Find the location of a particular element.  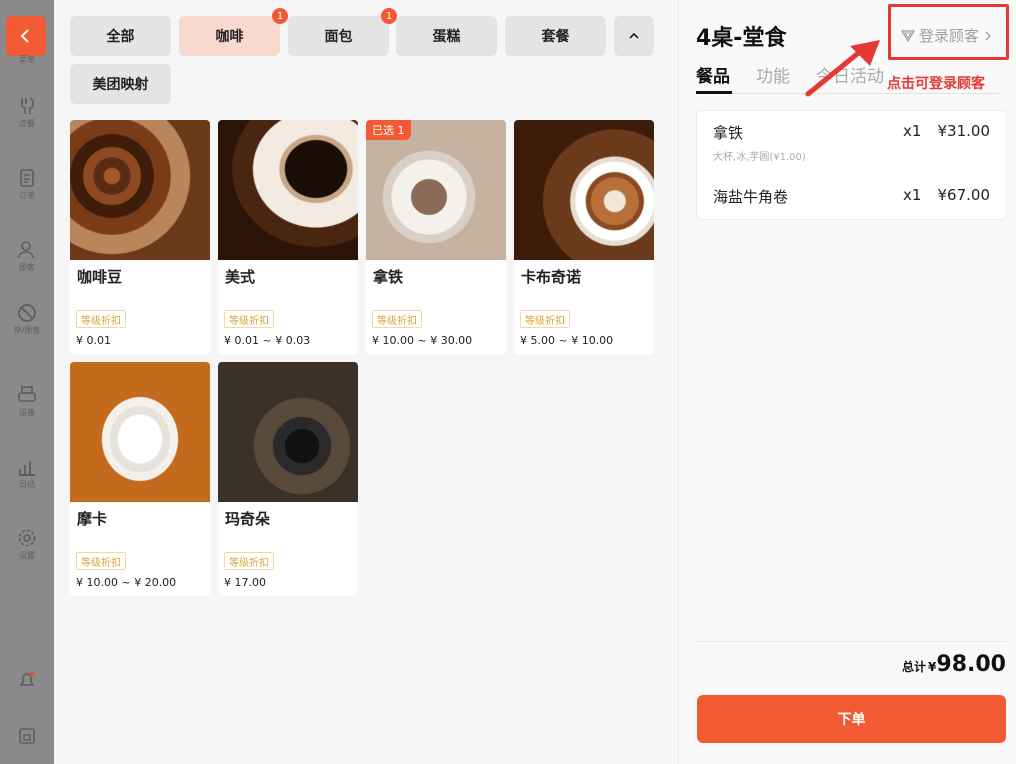

product-price: ¥ 10.00 ~ ¥ 30.00 is located at coordinates (422, 340).